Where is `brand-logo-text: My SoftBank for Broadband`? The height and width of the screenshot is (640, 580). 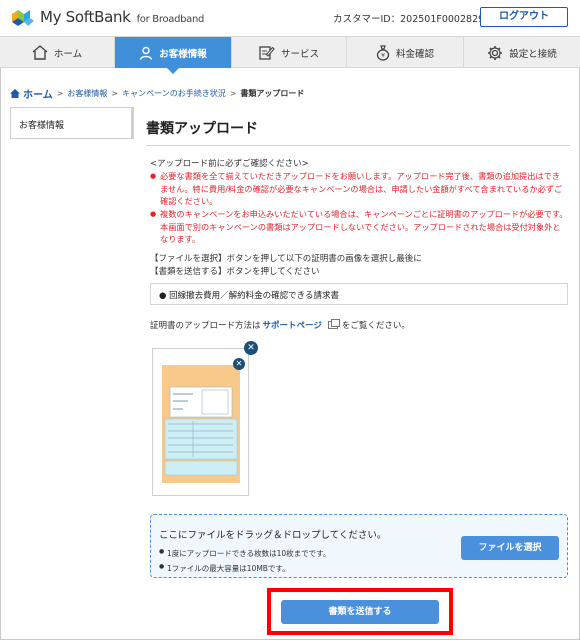
brand-logo-text: My SoftBank for Broadband is located at coordinates (122, 17).